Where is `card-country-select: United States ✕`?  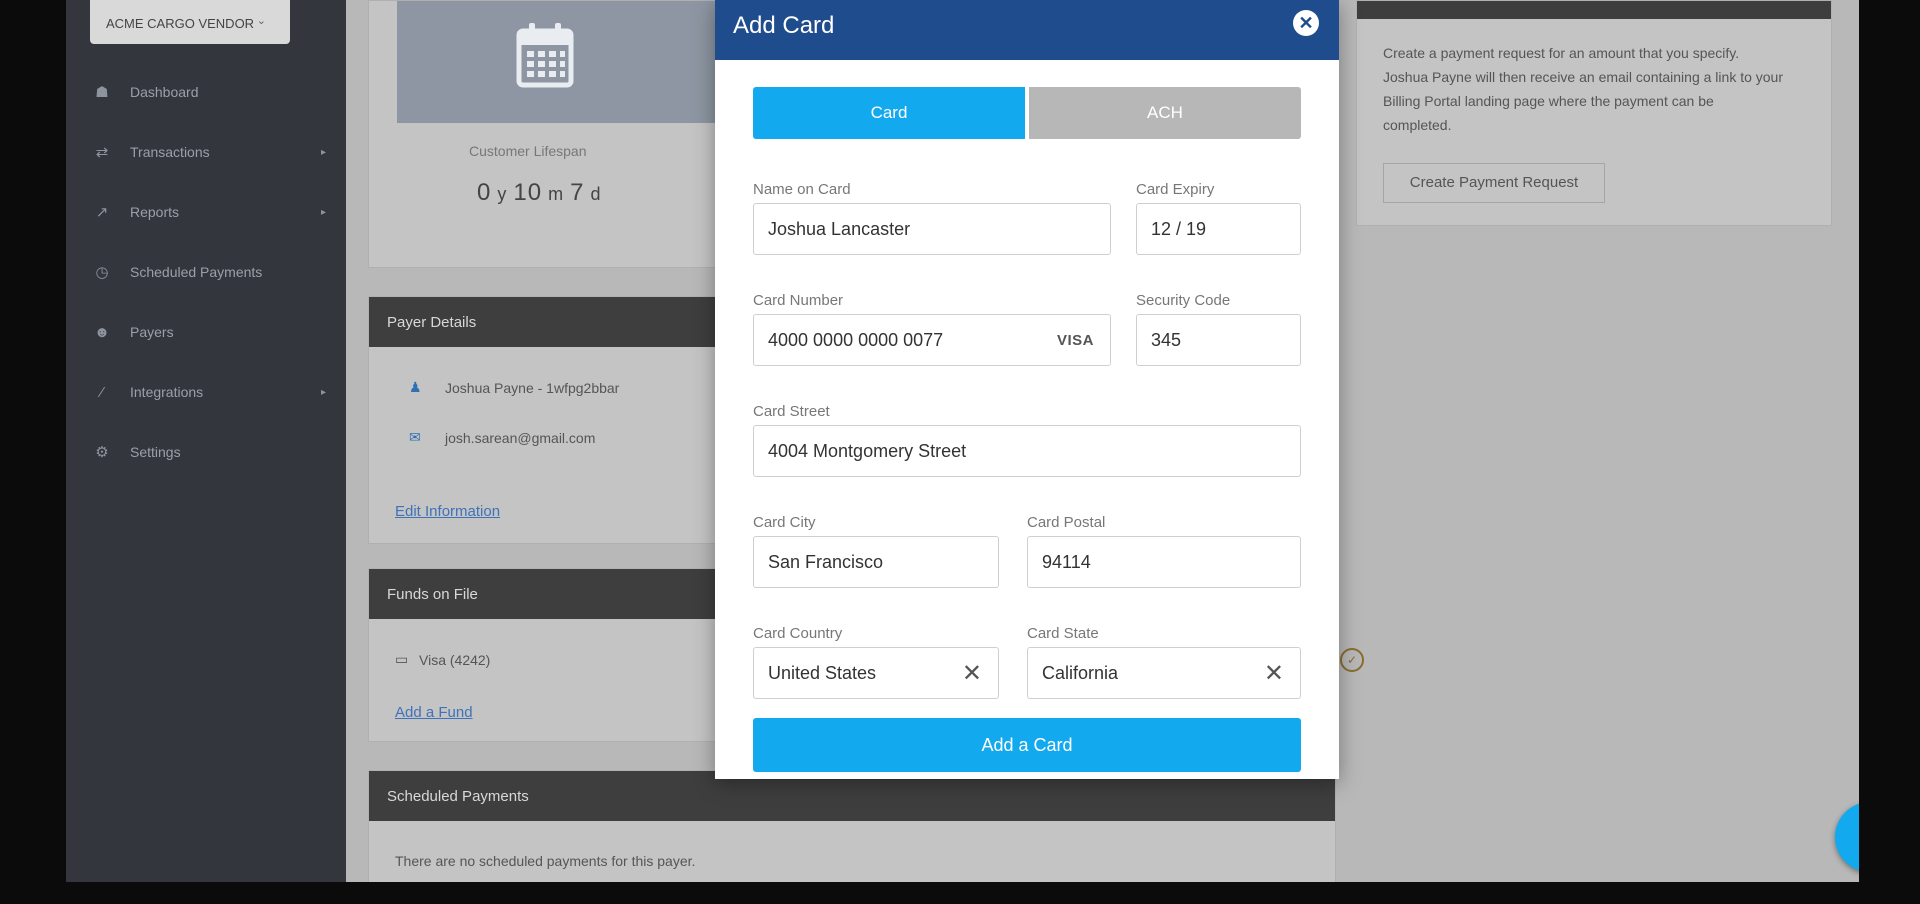
card-country-select: United States ✕ is located at coordinates (876, 673).